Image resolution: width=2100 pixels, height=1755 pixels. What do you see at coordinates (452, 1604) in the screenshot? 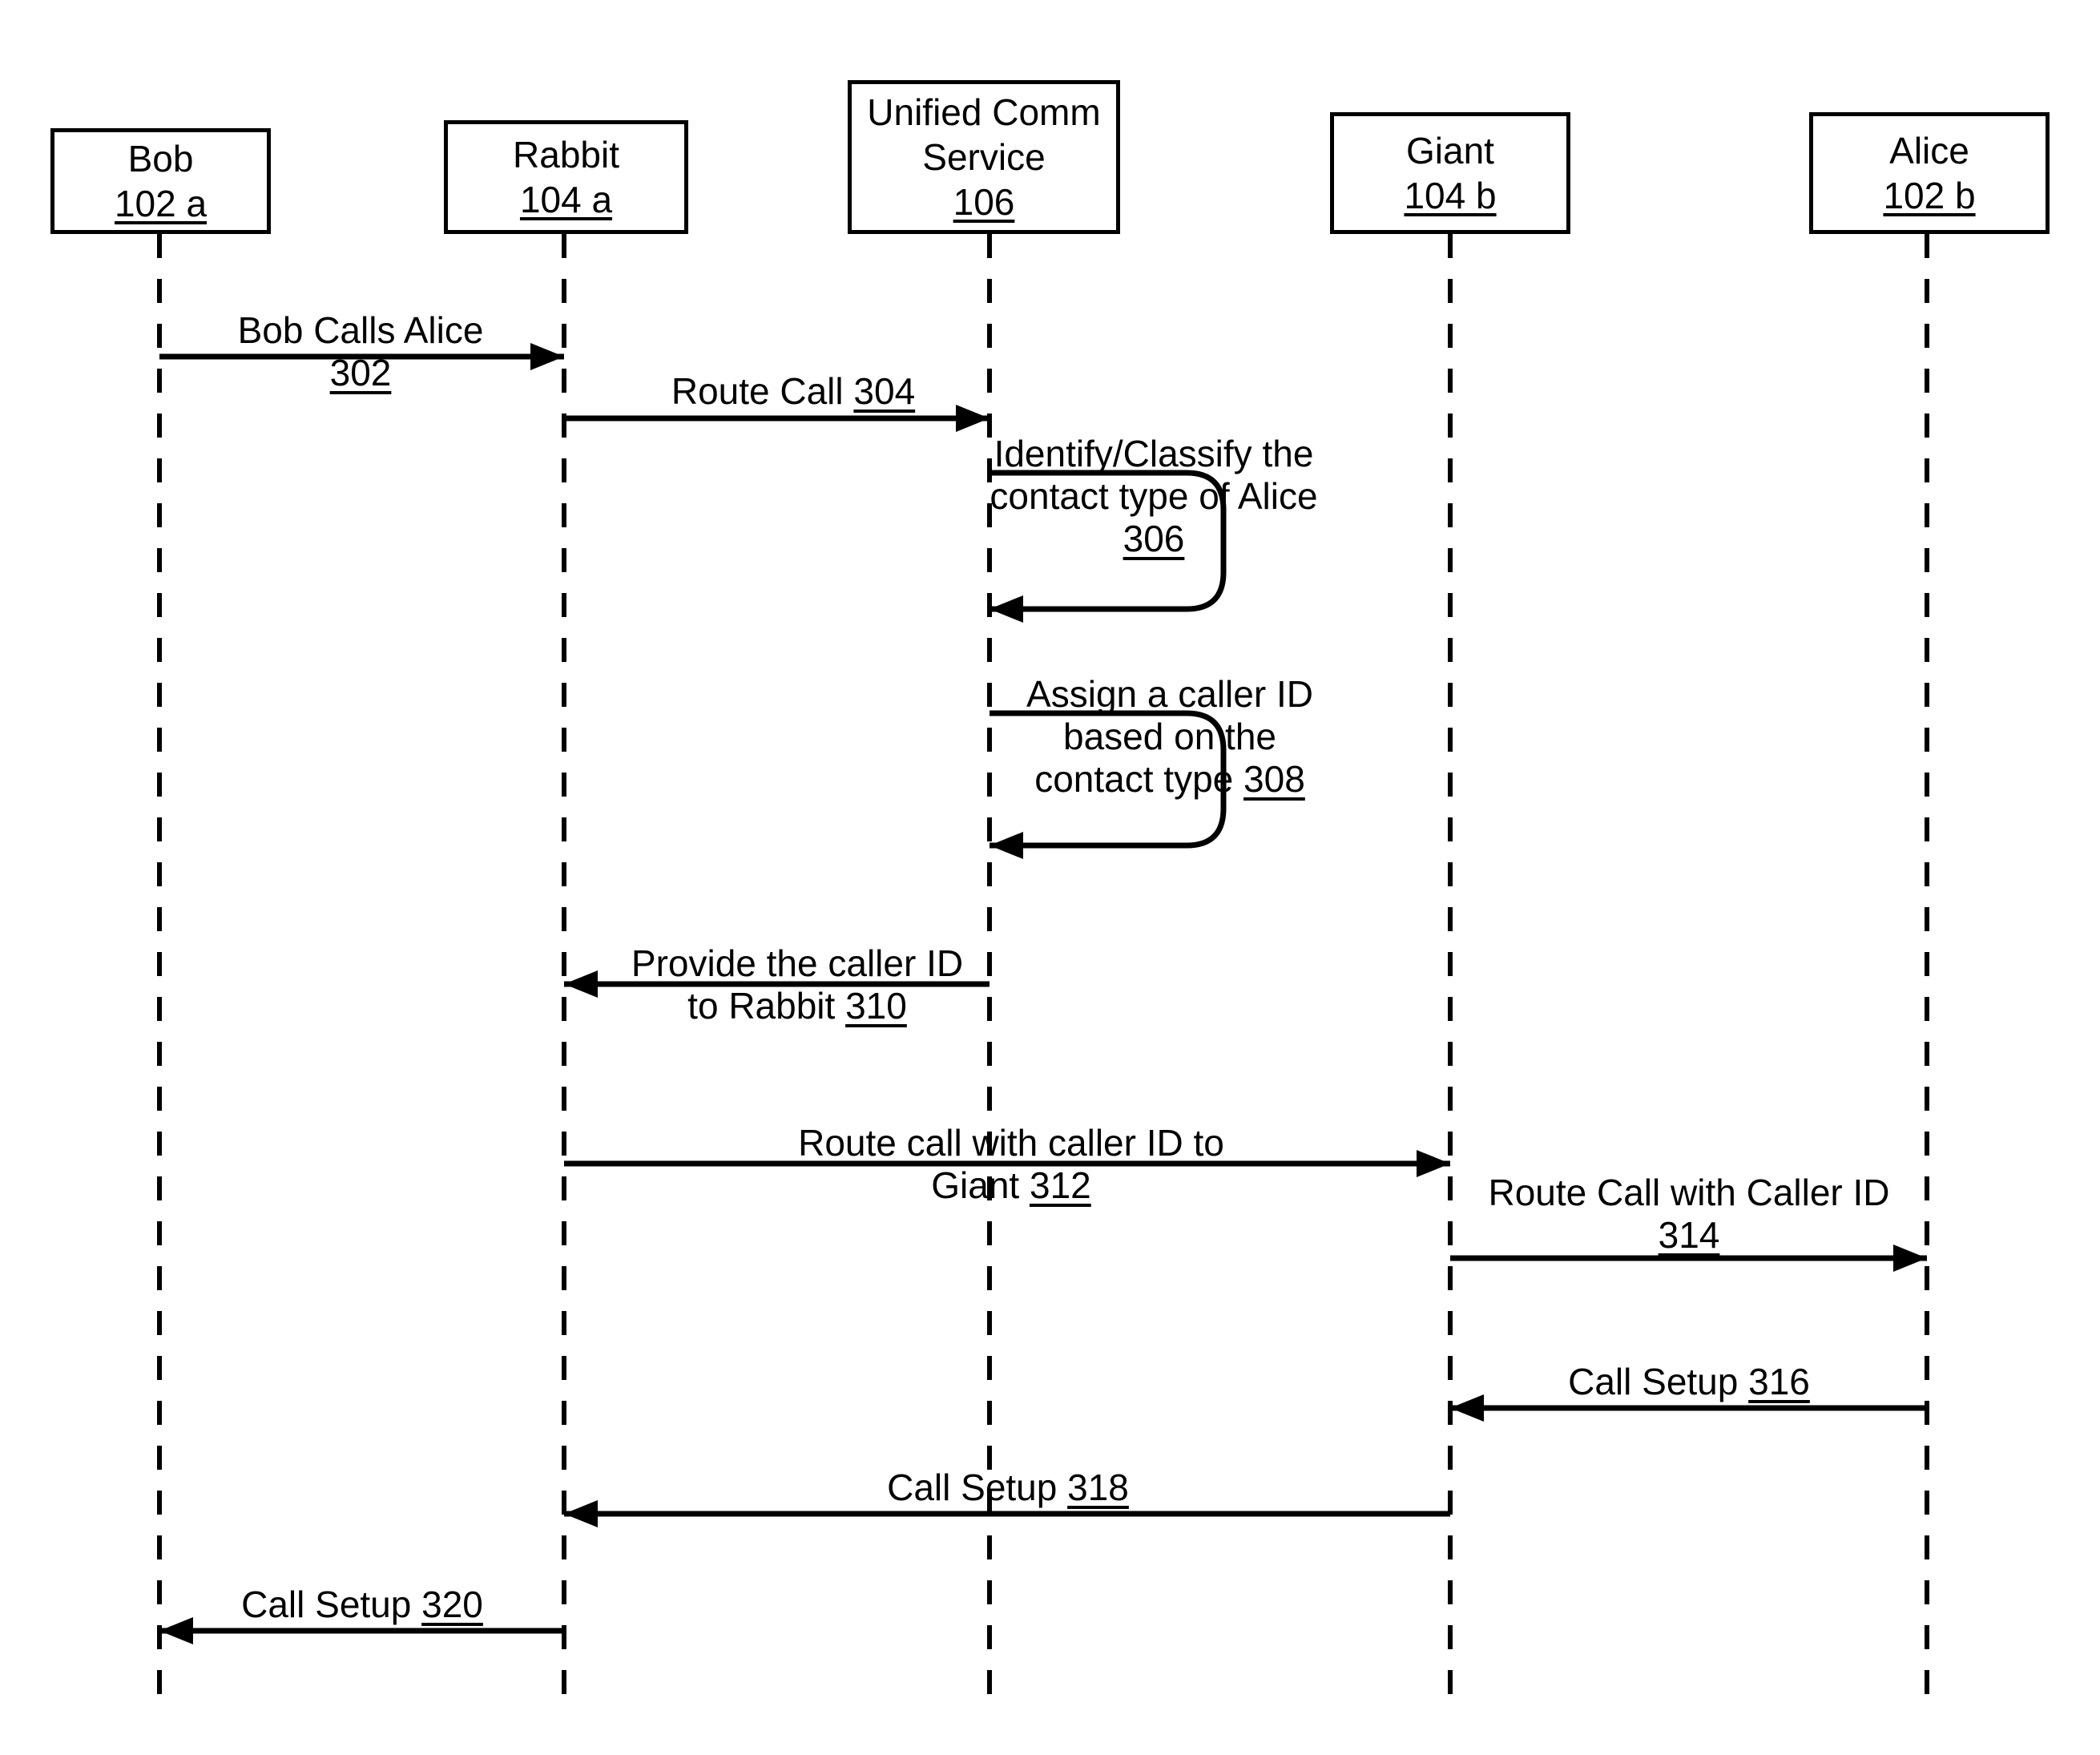
I see `message-reference-number: 320` at bounding box center [452, 1604].